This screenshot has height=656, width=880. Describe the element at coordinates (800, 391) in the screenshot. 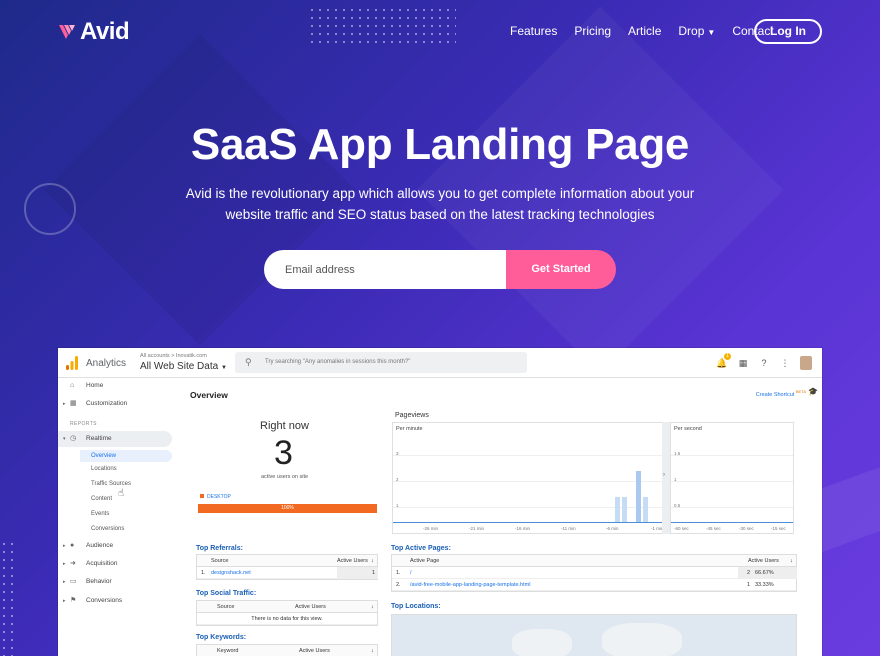

I see `beta-badge: BETA` at that location.